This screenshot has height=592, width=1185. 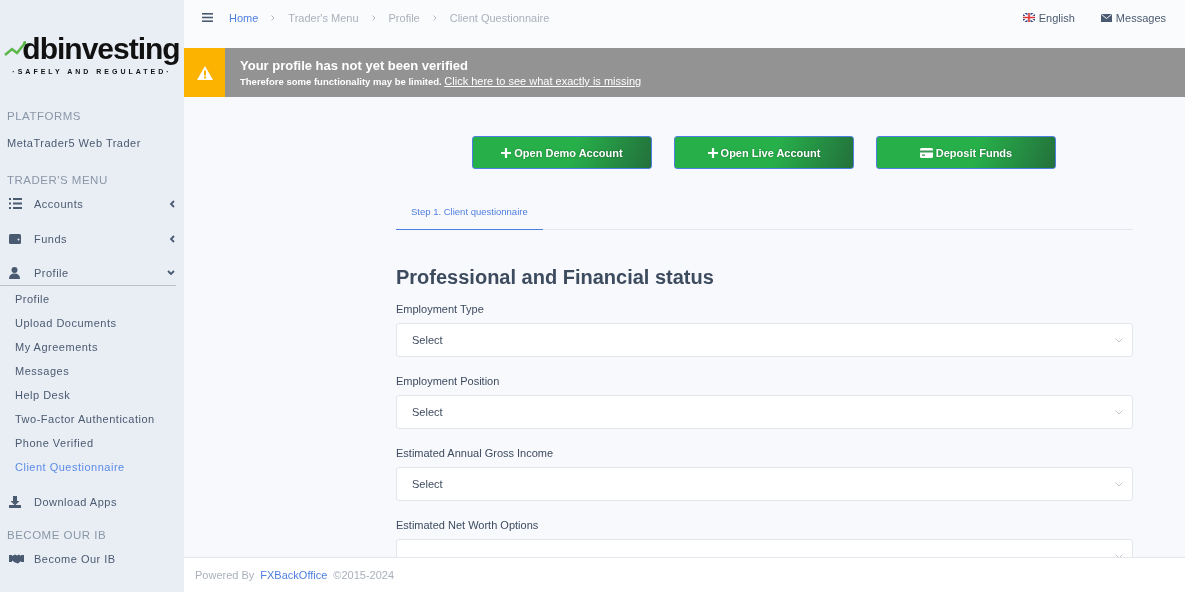 I want to click on section-heading: PLATFORMS, so click(x=44, y=116).